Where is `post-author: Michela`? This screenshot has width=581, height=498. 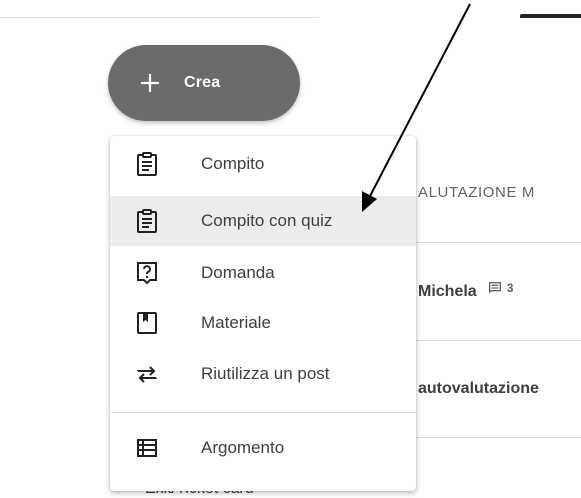 post-author: Michela is located at coordinates (447, 291).